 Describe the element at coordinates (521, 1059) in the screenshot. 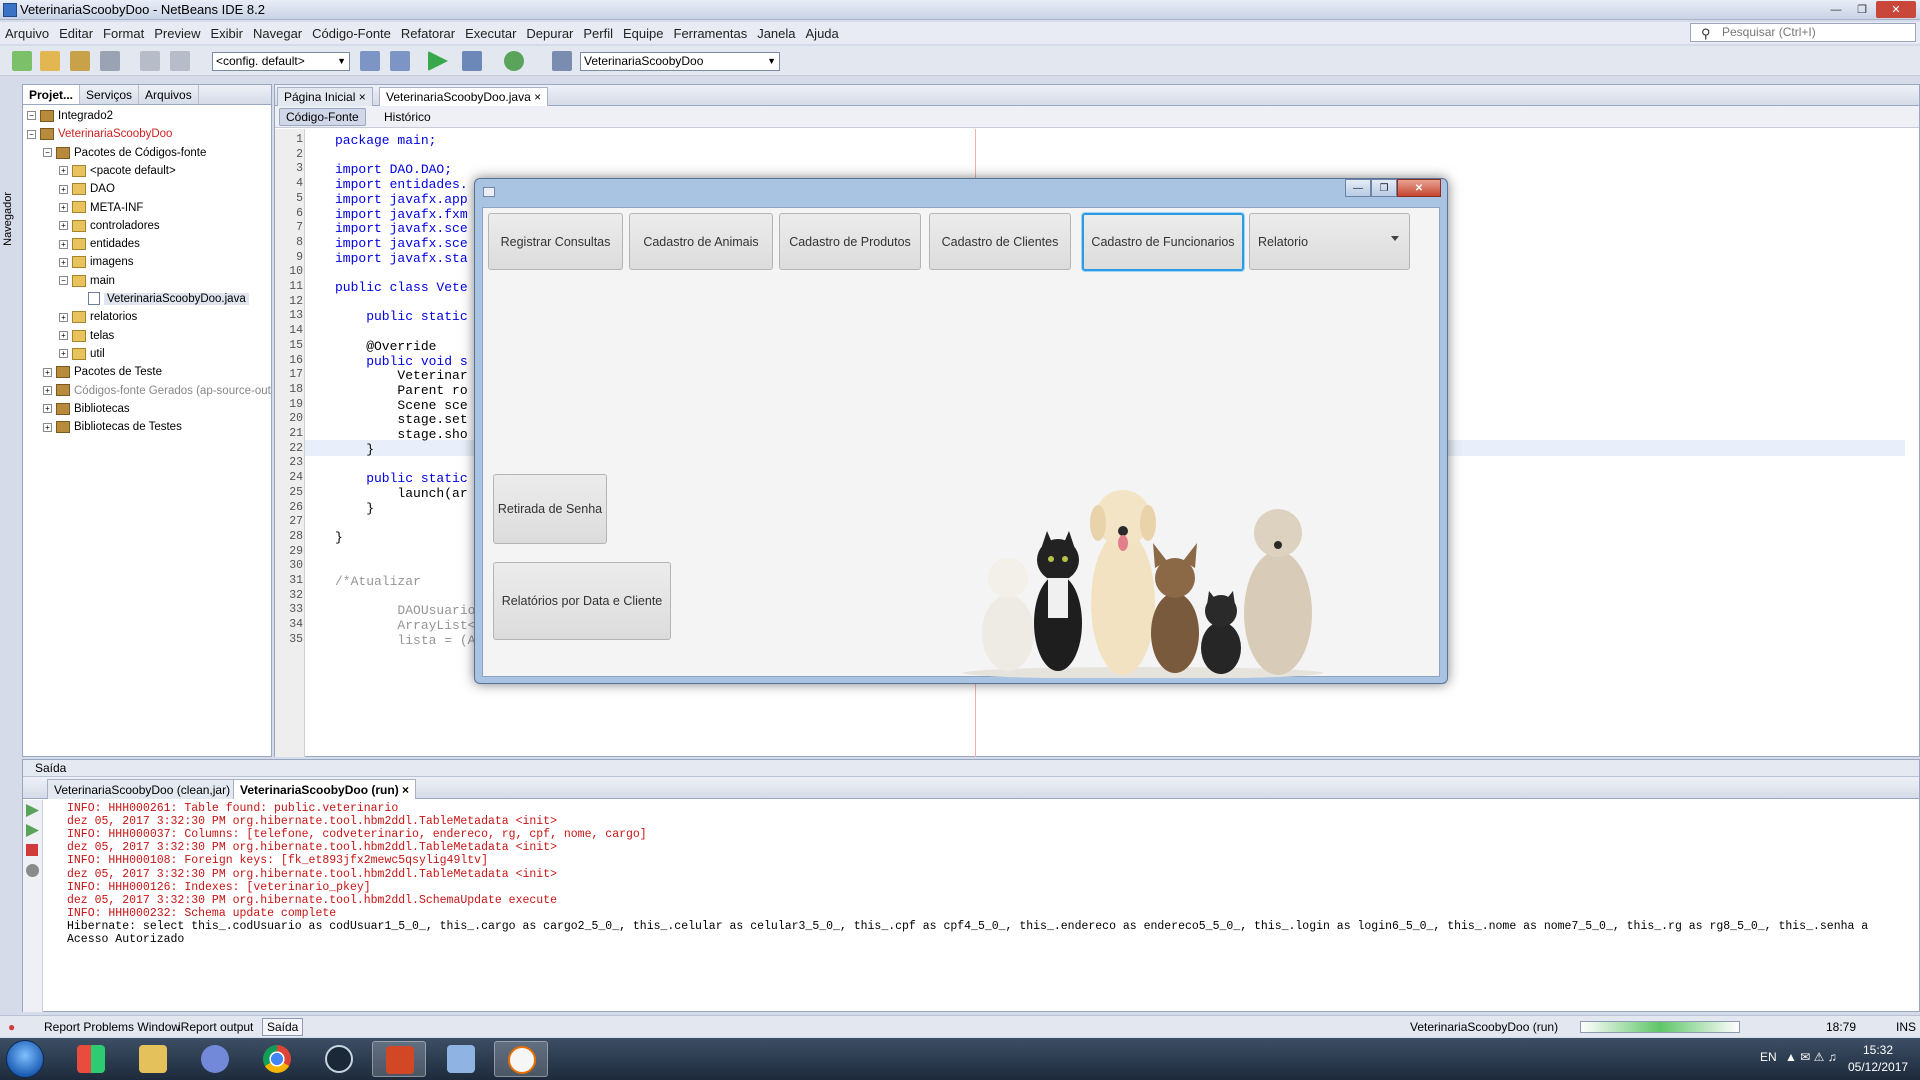

I see `java-icon` at that location.